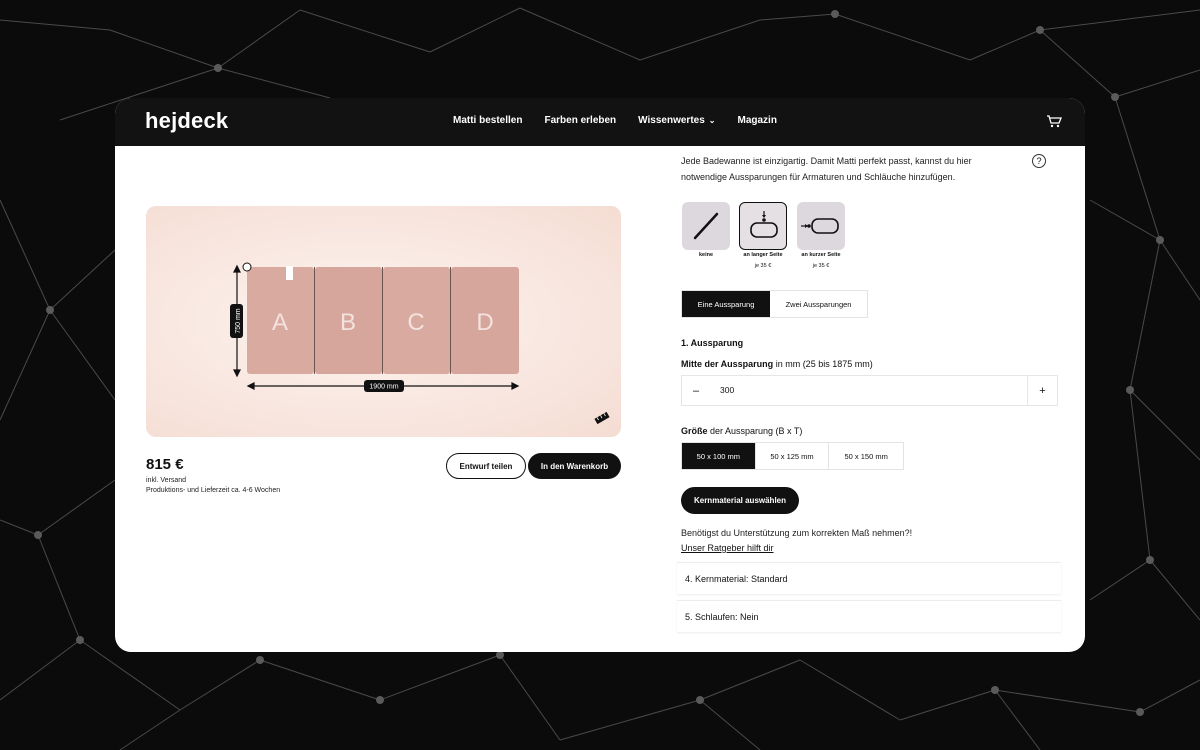 The width and height of the screenshot is (1200, 750). I want to click on help-icon: ?, so click(1039, 161).